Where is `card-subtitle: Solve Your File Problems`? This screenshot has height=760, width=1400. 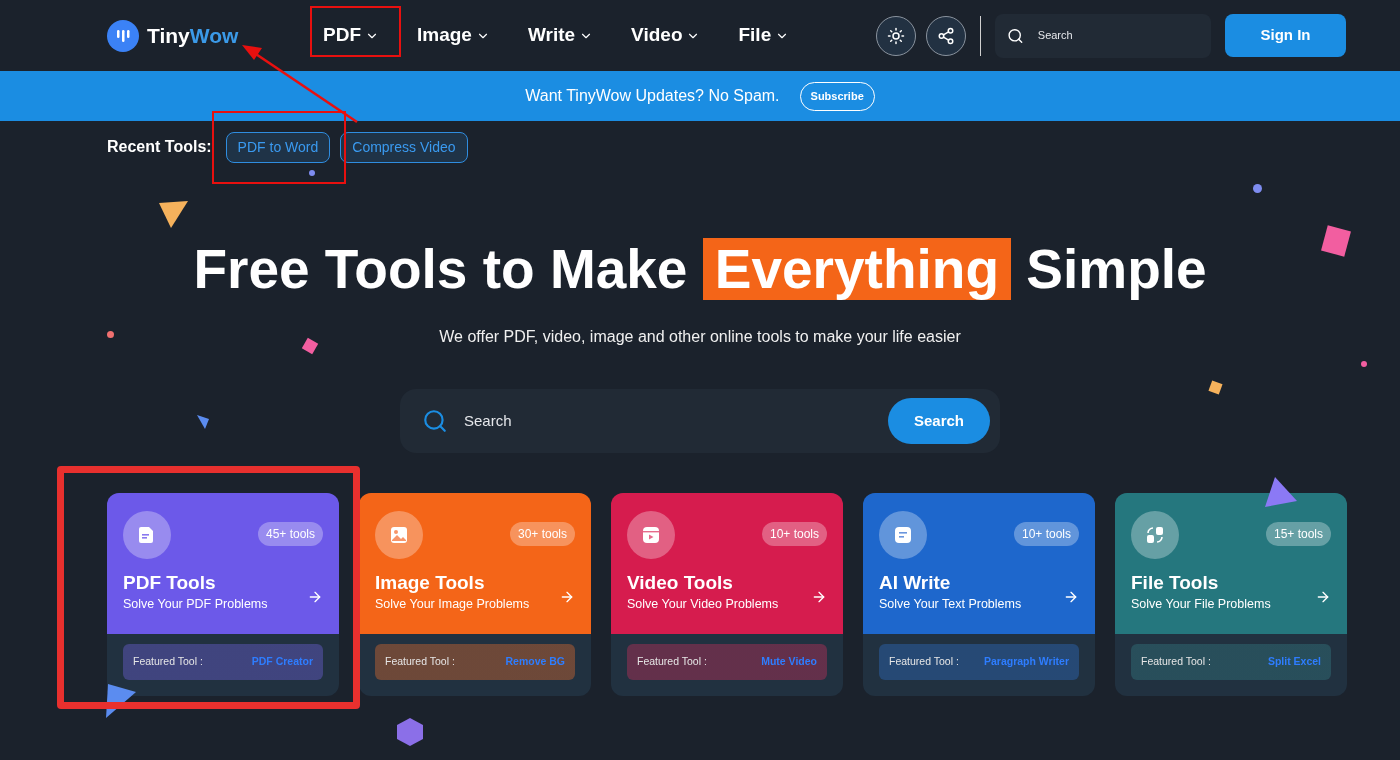 card-subtitle: Solve Your File Problems is located at coordinates (1201, 604).